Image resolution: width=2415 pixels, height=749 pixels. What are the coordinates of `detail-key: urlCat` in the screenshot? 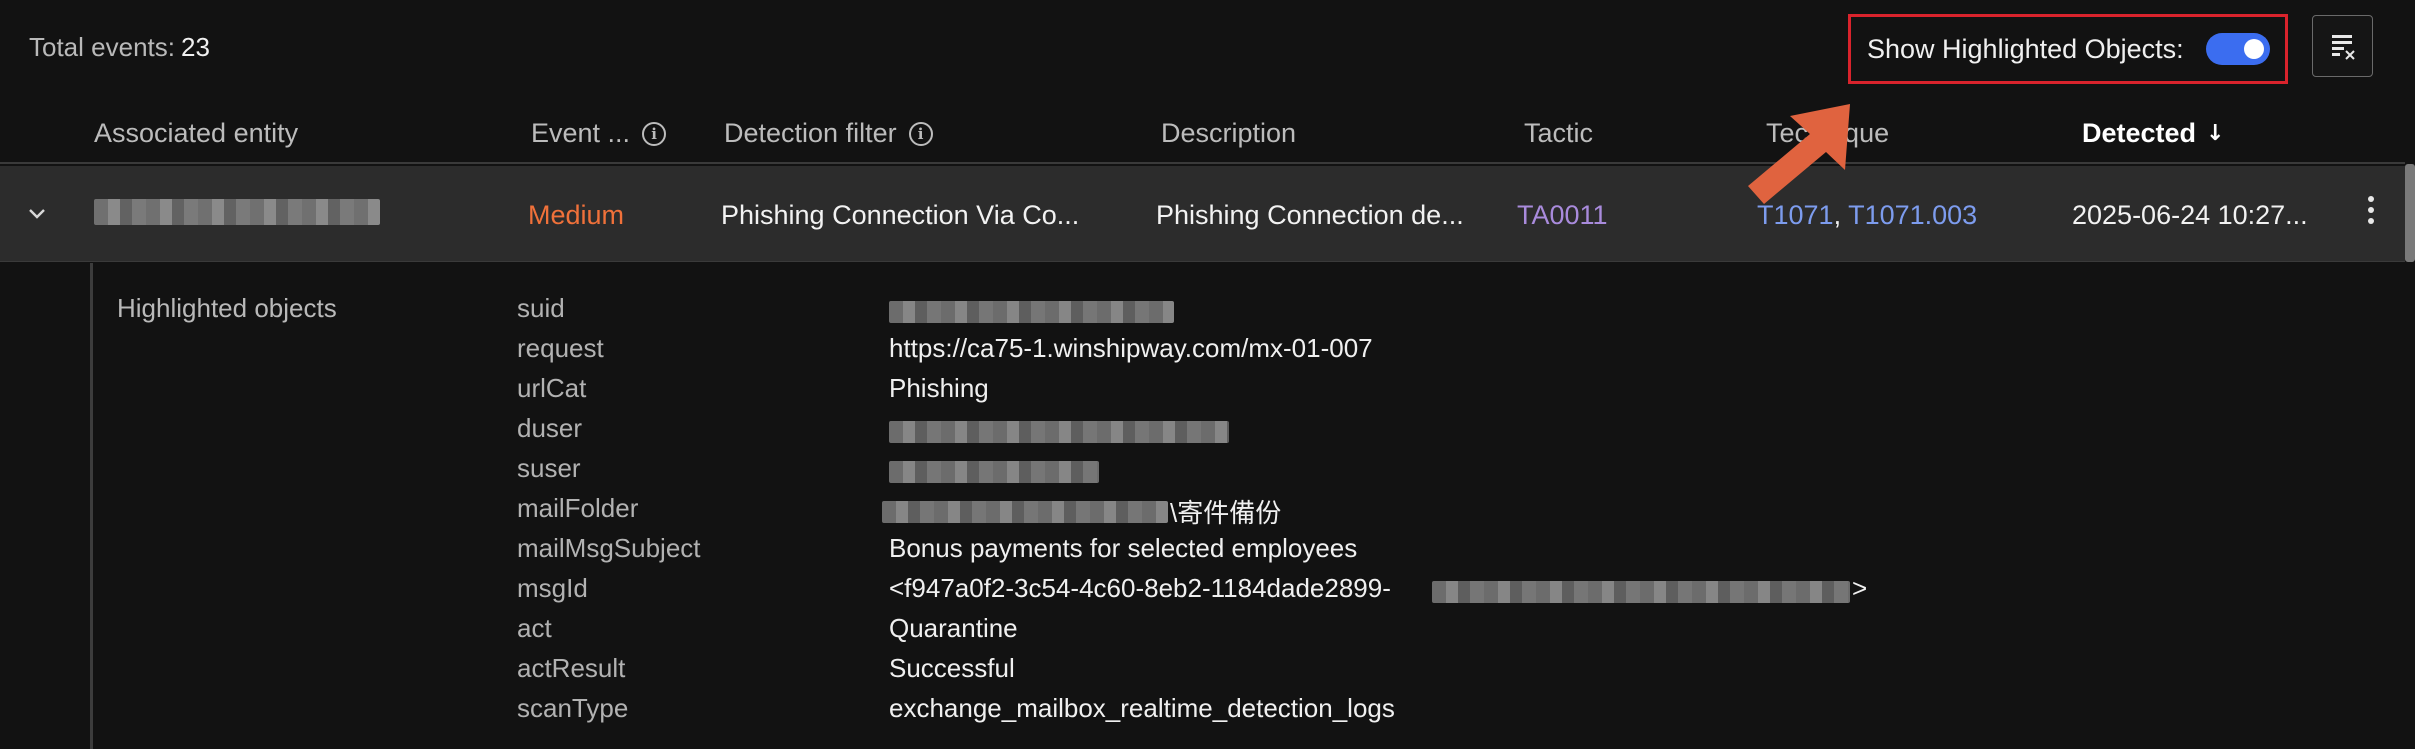 It's located at (552, 388).